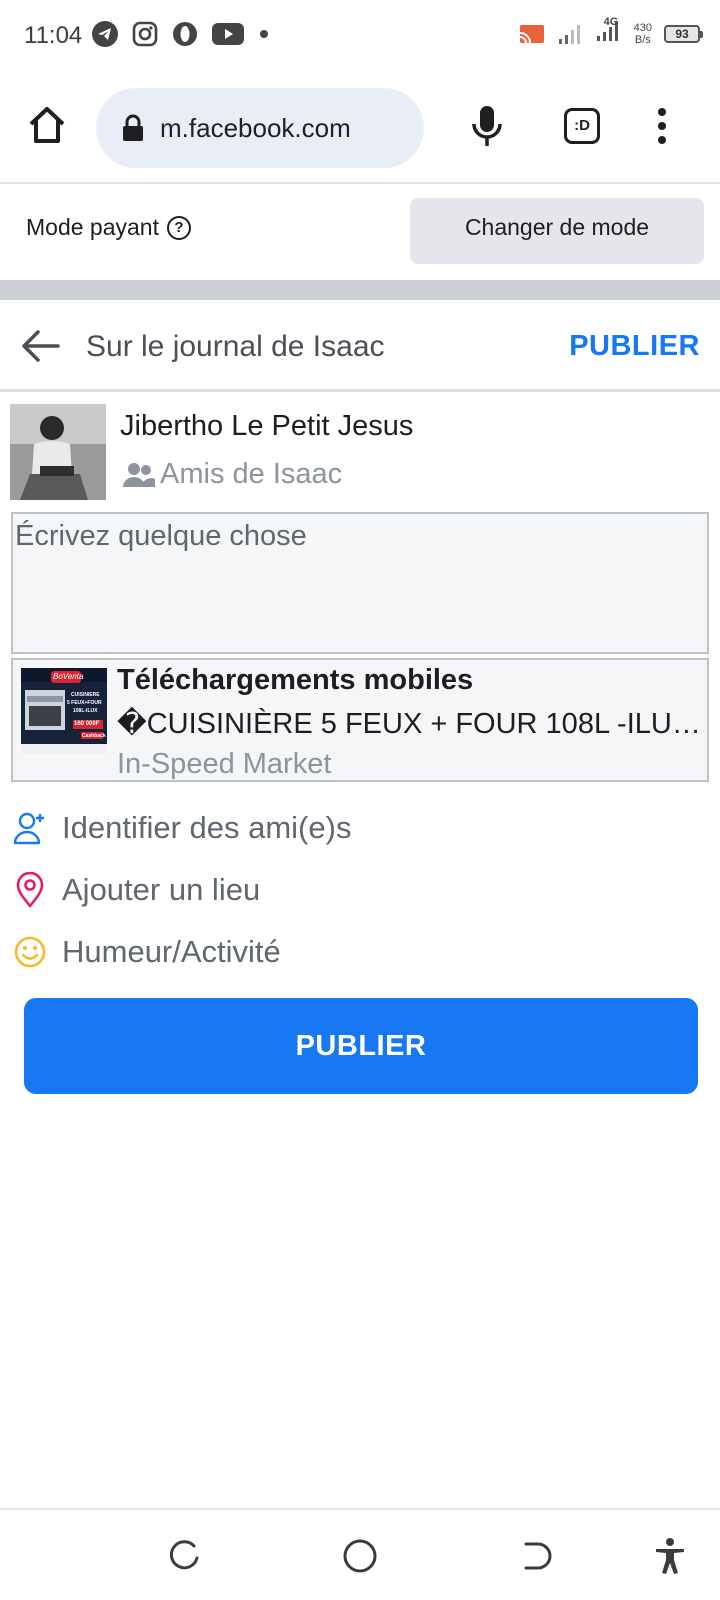 This screenshot has width=720, height=1600. Describe the element at coordinates (360, 828) in the screenshot. I see `tag-friends-row: Identifier des ami(e)s` at that location.